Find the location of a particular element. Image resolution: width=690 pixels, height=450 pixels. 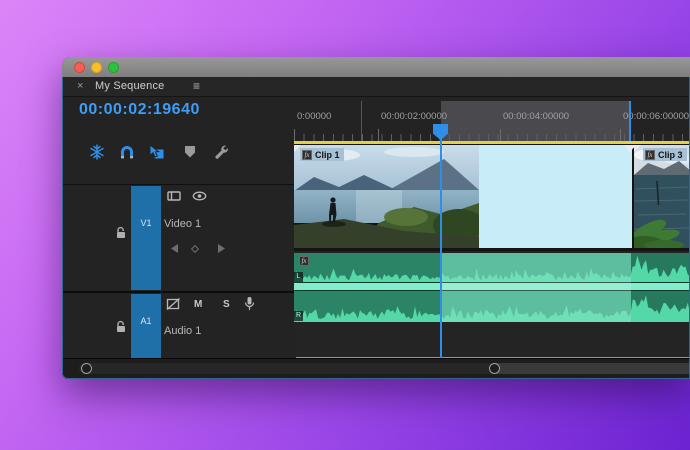

horizontal-scrollbar is located at coordinates (384, 368).